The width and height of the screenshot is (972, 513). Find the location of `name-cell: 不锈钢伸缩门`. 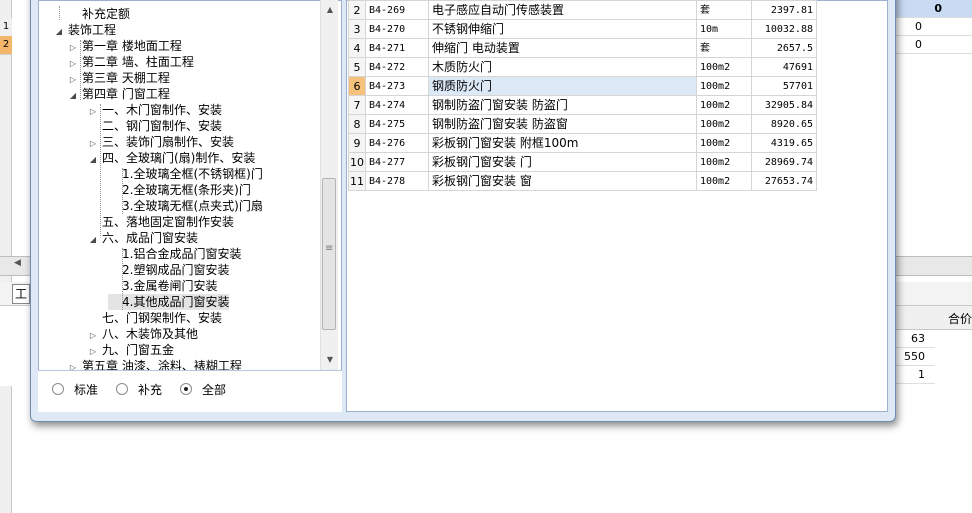

name-cell: 不锈钢伸缩门 is located at coordinates (562, 29).